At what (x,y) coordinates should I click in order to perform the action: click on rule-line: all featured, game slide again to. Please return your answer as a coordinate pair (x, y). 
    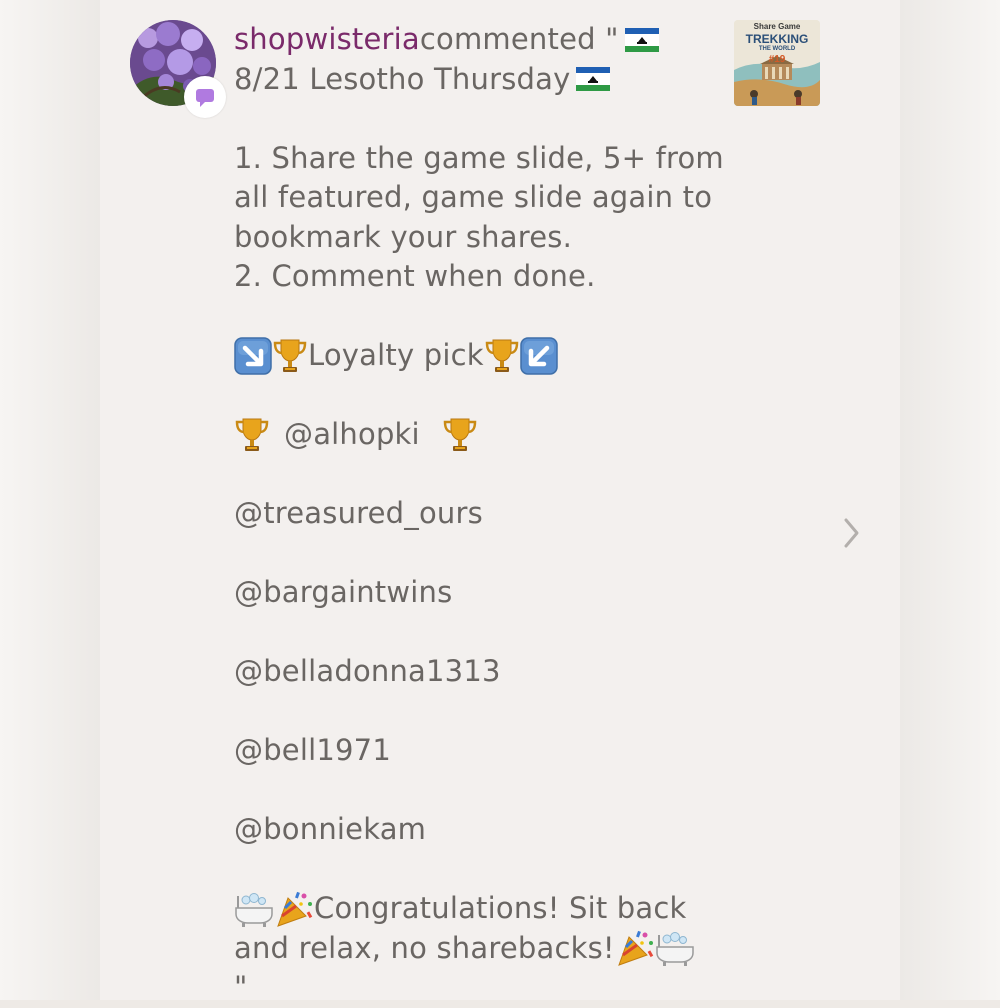
    Looking at the image, I should click on (473, 197).